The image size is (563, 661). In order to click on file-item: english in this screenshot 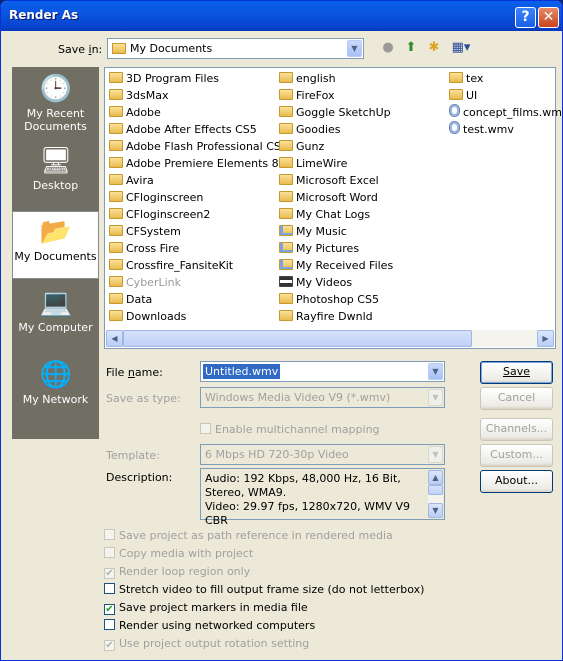, I will do `click(307, 78)`.